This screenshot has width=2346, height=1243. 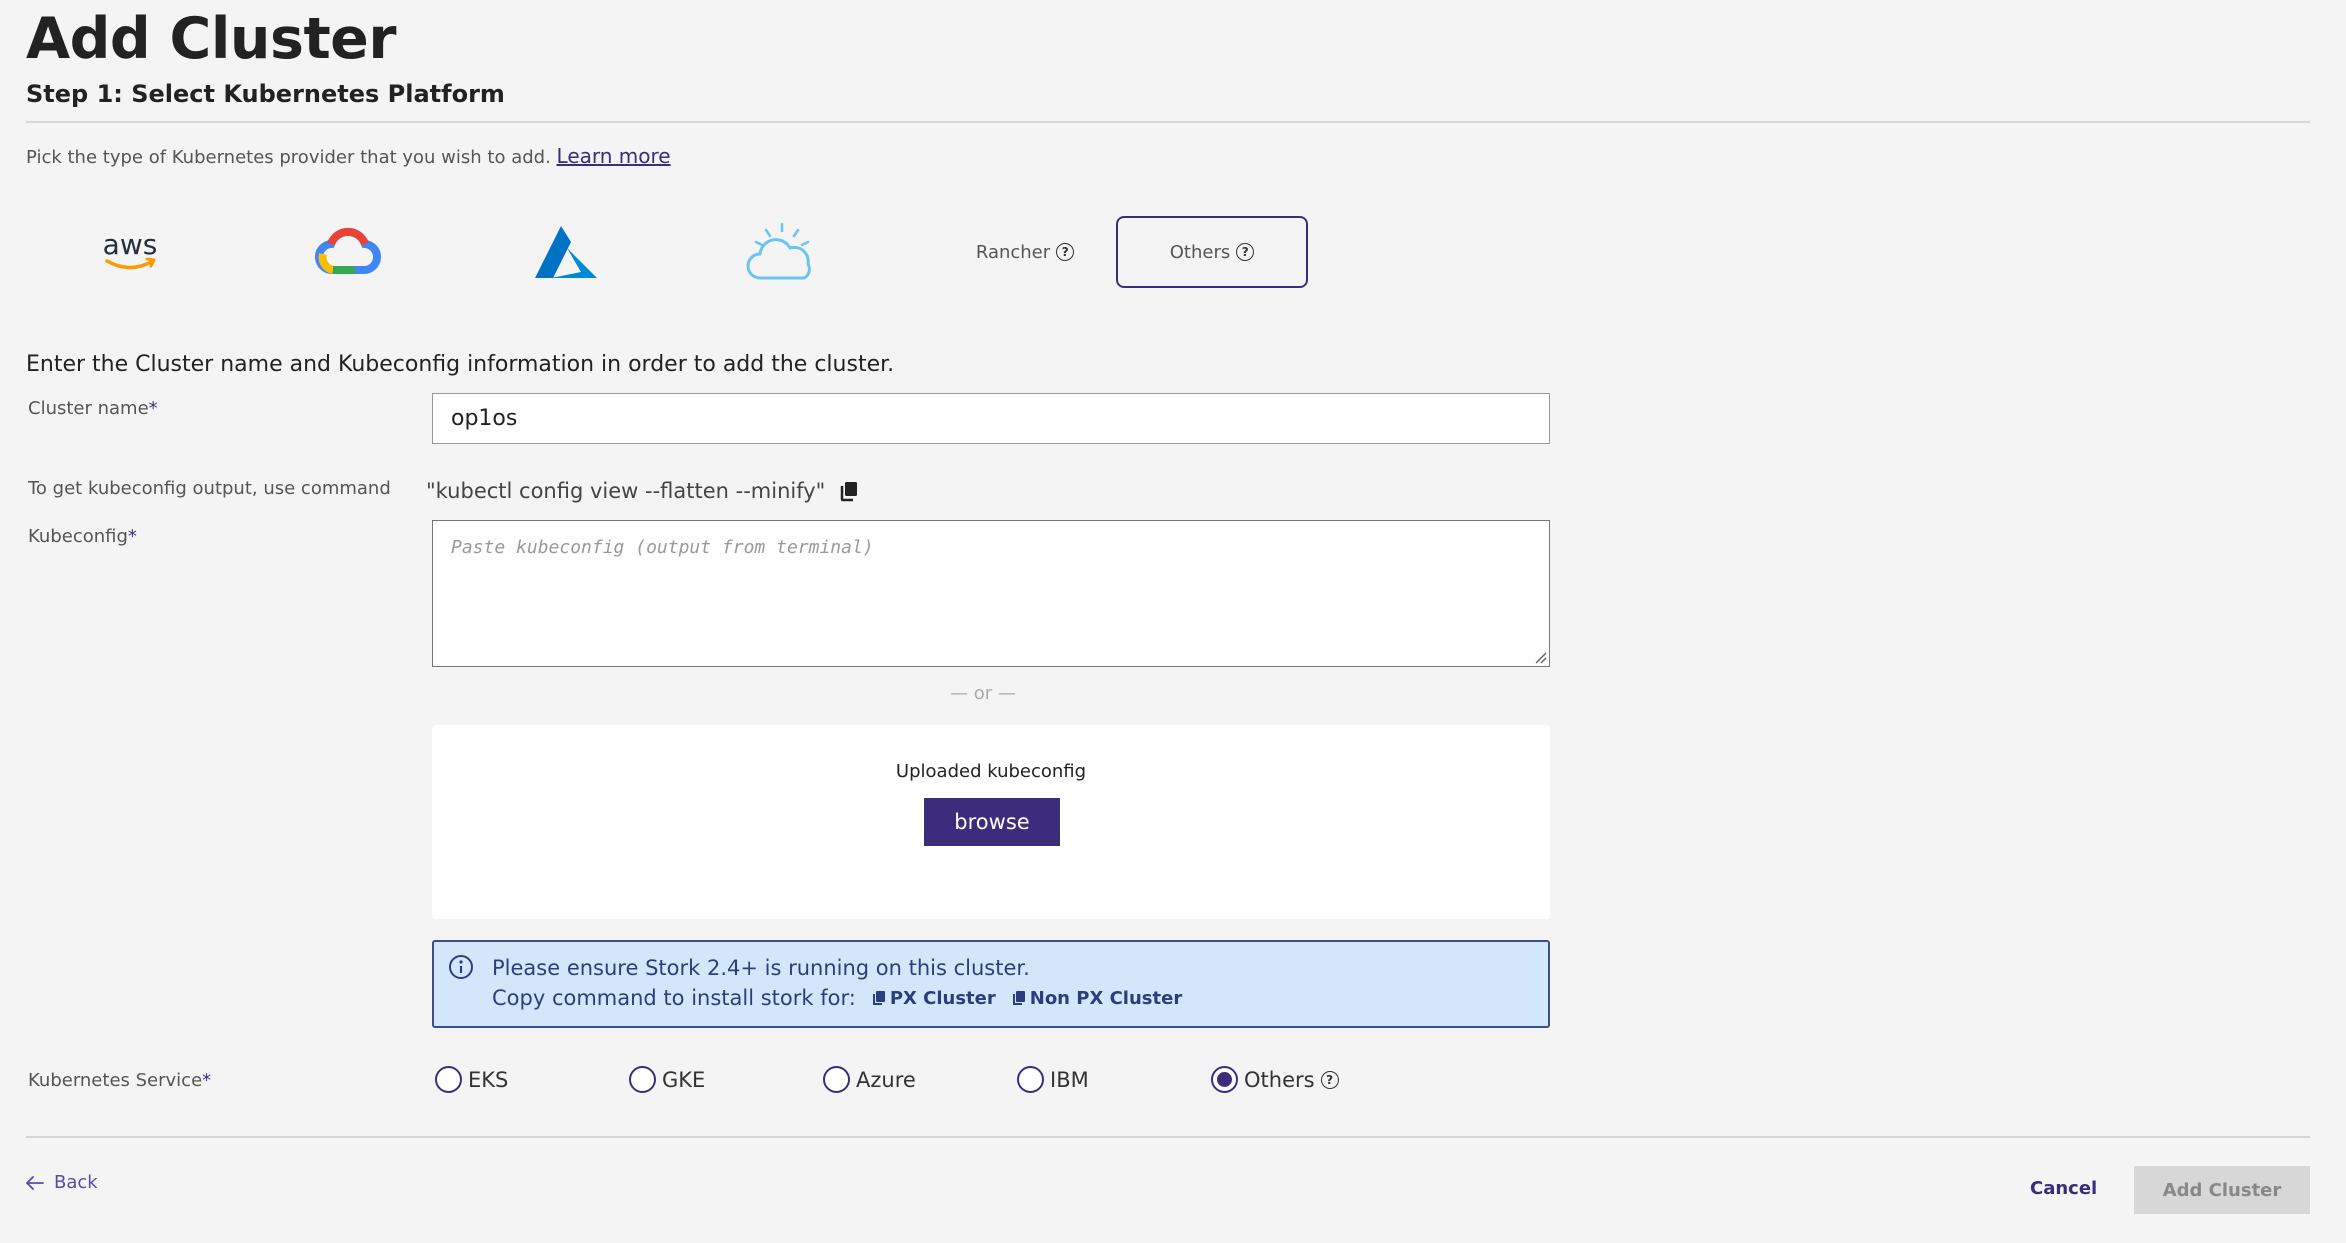 I want to click on learn-more-link: Learn more, so click(x=614, y=156).